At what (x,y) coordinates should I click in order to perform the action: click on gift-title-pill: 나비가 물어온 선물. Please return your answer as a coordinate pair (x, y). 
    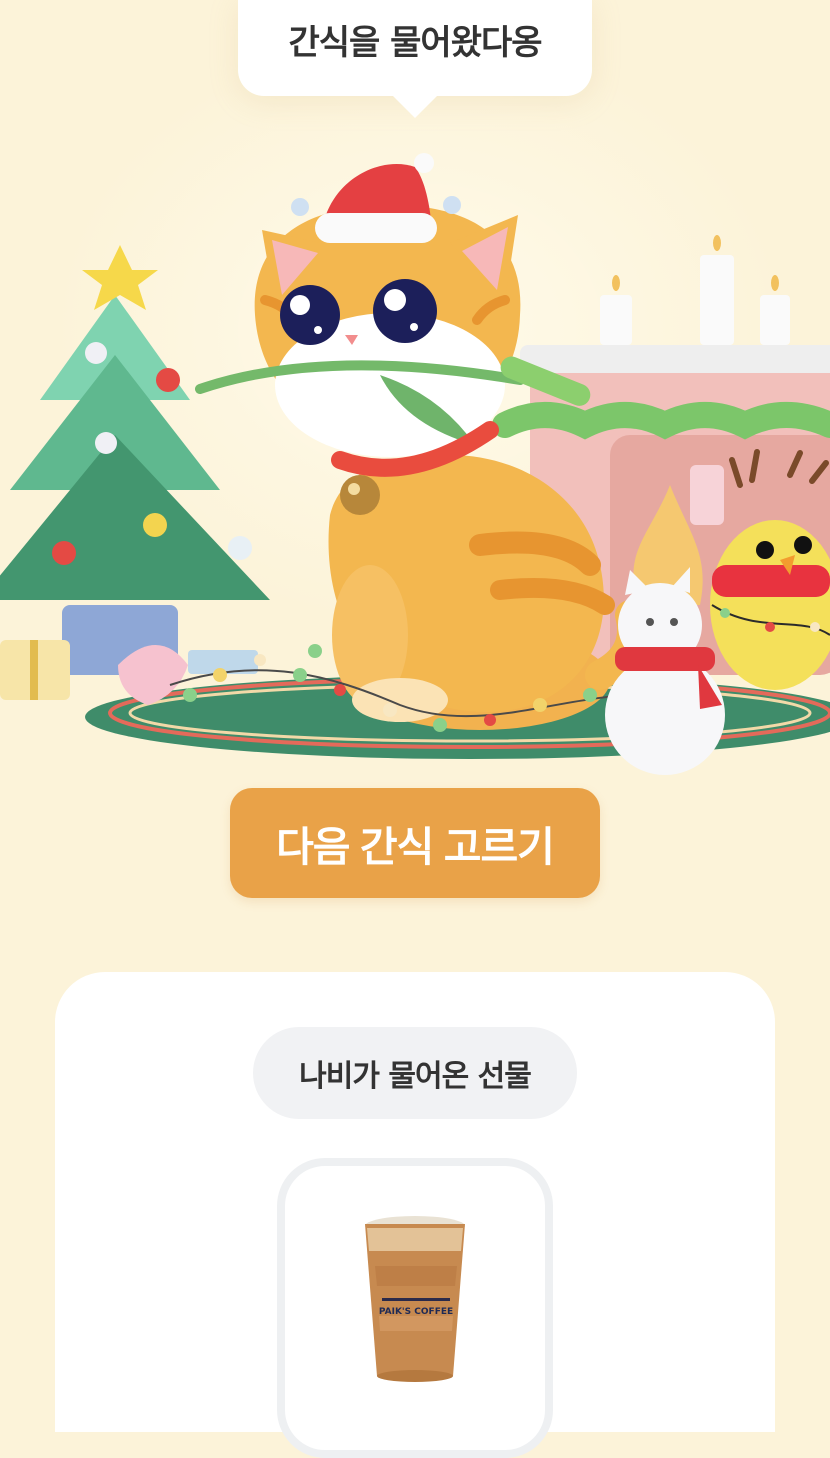
    Looking at the image, I should click on (415, 1073).